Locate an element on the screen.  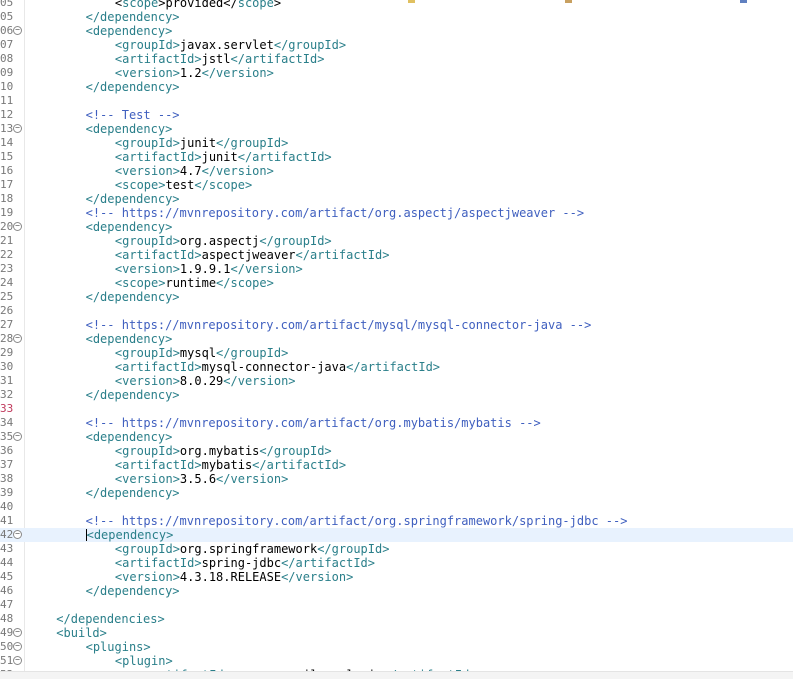
code-text: <scope>test</scope> is located at coordinates (183, 185).